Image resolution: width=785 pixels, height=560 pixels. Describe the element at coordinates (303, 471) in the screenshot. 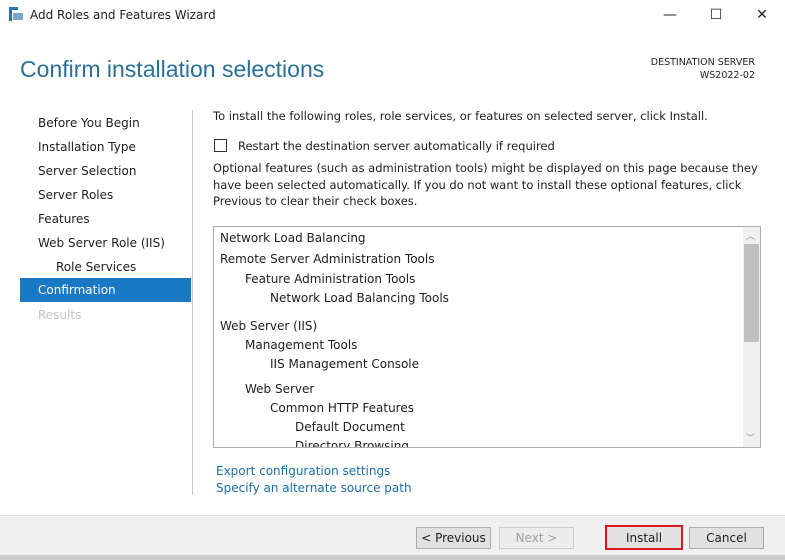

I see `export-configuration-link: Export configuration settings` at that location.